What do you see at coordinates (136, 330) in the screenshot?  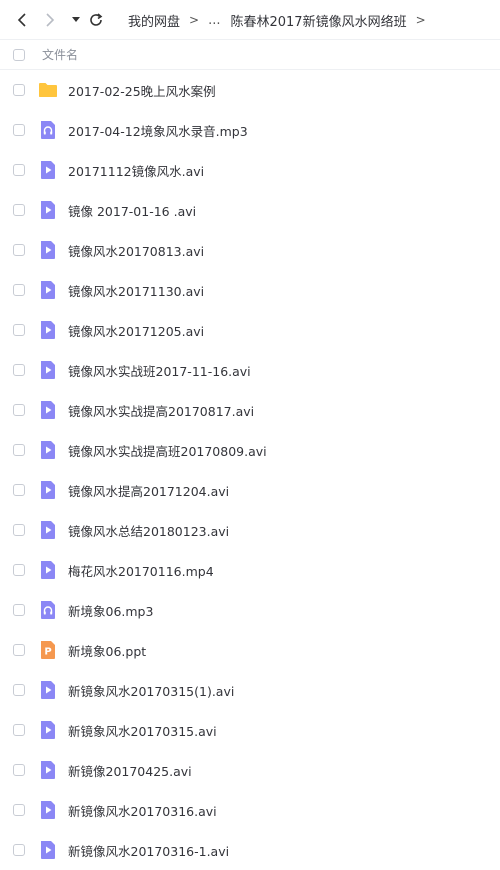 I see `file-name: 镜像风水20171205.avi` at bounding box center [136, 330].